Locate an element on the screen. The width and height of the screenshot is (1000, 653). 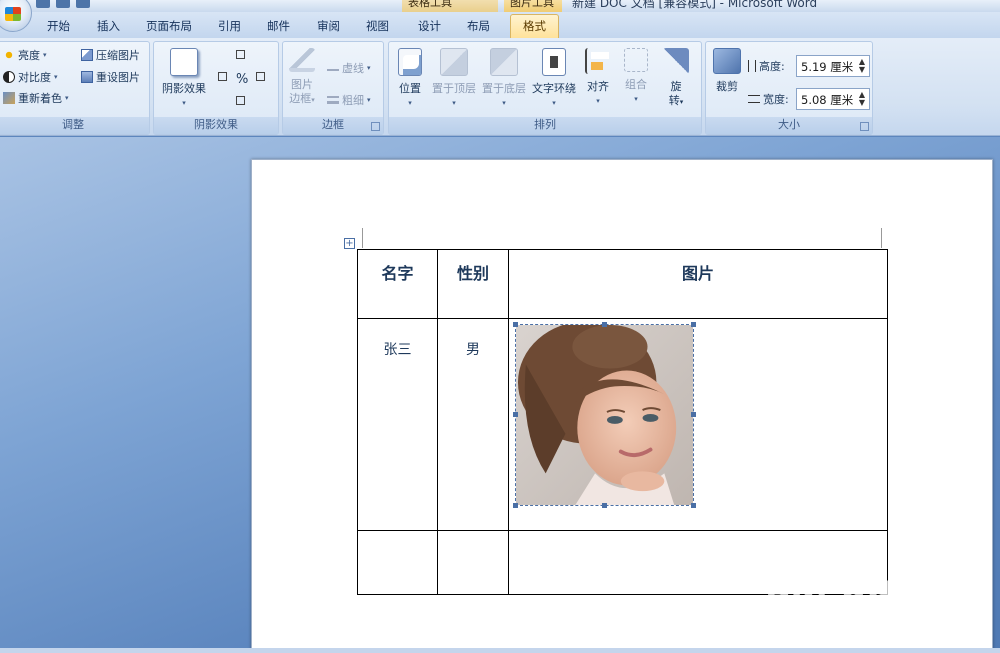
dashes-label: 虚线 is located at coordinates (353, 68).